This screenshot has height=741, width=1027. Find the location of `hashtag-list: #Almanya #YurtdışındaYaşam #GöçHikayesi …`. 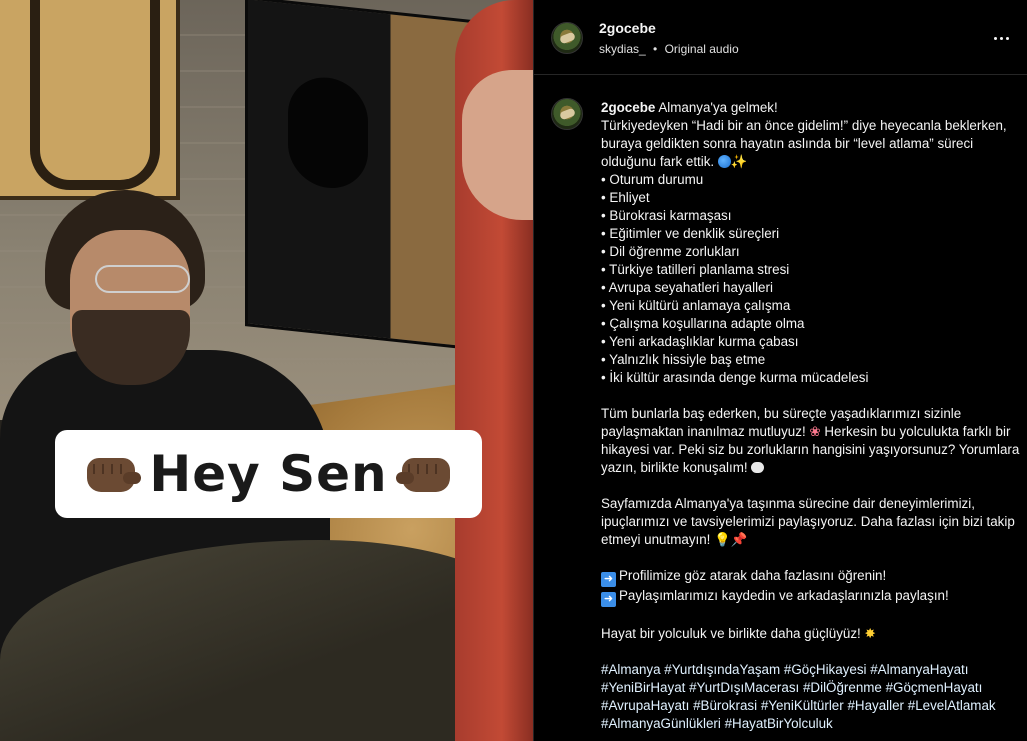

hashtag-list: #Almanya #YurtdışındaYaşam #GöçHikayesi … is located at coordinates (811, 697).